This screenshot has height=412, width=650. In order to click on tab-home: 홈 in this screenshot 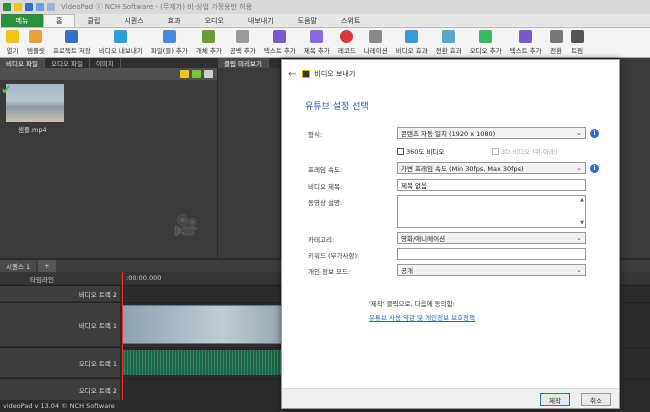, I will do `click(59, 20)`.